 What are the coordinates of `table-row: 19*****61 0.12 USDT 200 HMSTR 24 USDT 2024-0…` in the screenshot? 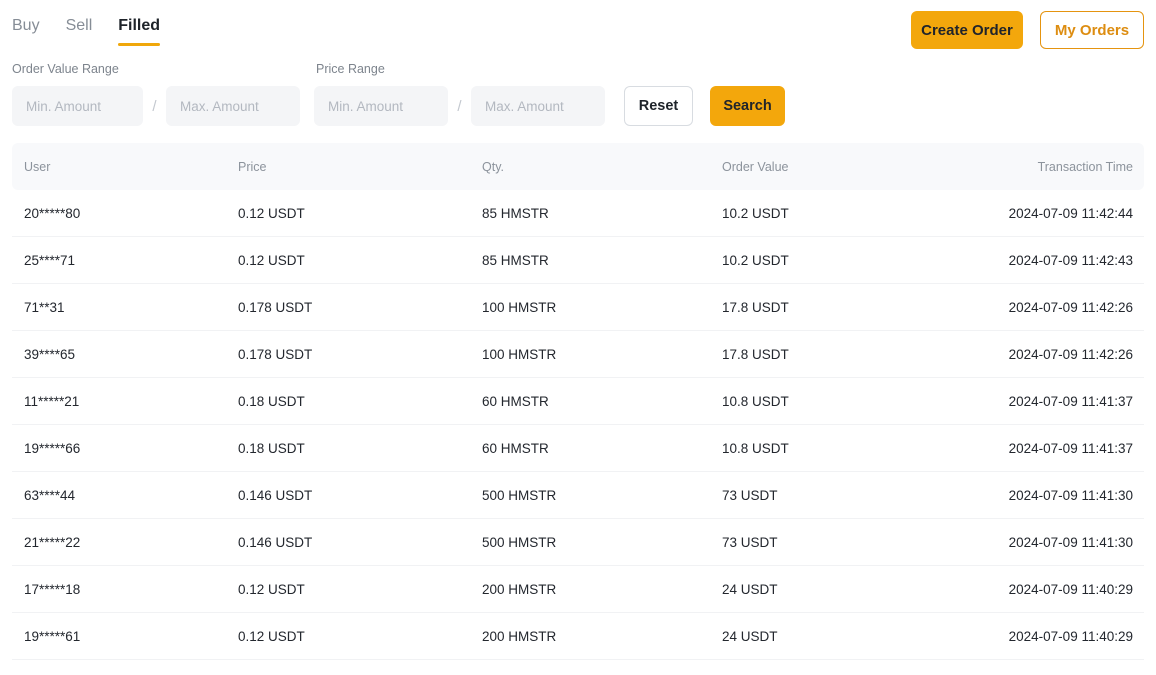 It's located at (578, 636).